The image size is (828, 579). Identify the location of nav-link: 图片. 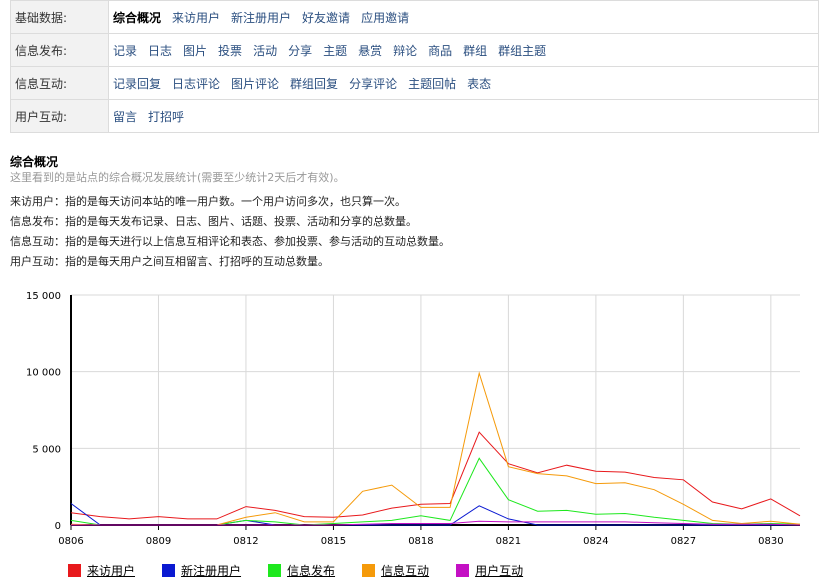
(195, 51).